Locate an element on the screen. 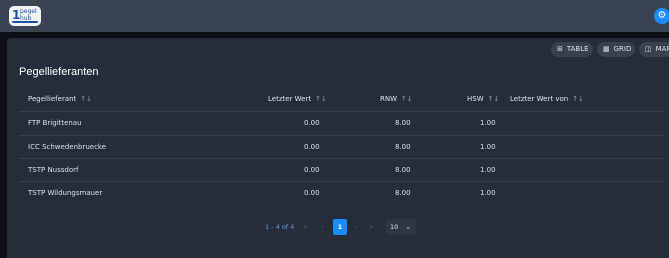  cell-pegellieferant: TSTP Wildungsmauer is located at coordinates (65, 193).